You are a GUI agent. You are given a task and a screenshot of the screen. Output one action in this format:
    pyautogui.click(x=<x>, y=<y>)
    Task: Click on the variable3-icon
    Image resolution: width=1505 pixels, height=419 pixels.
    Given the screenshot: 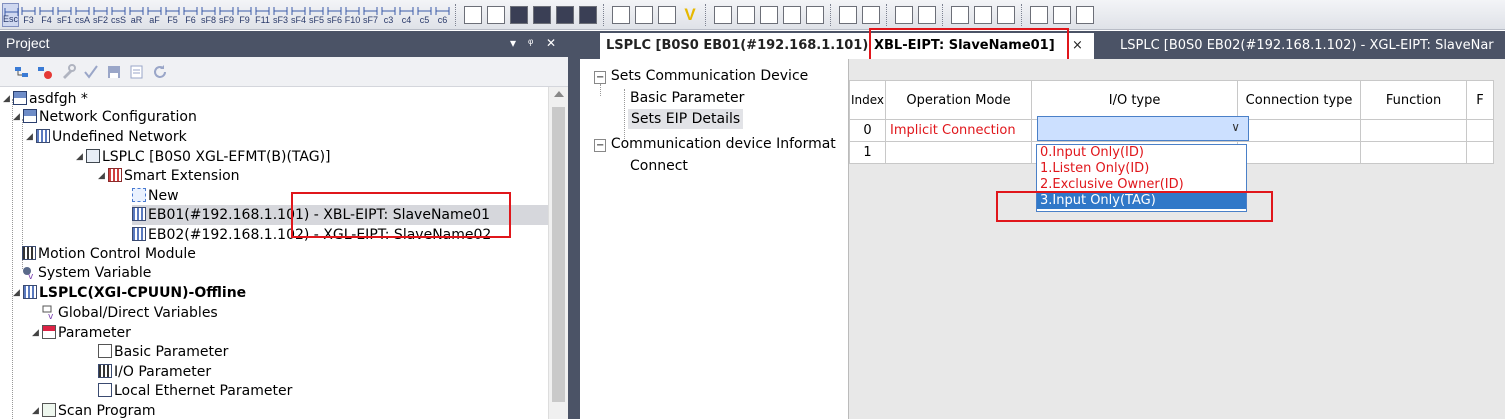 What is the action you would take?
    pyautogui.click(x=792, y=14)
    